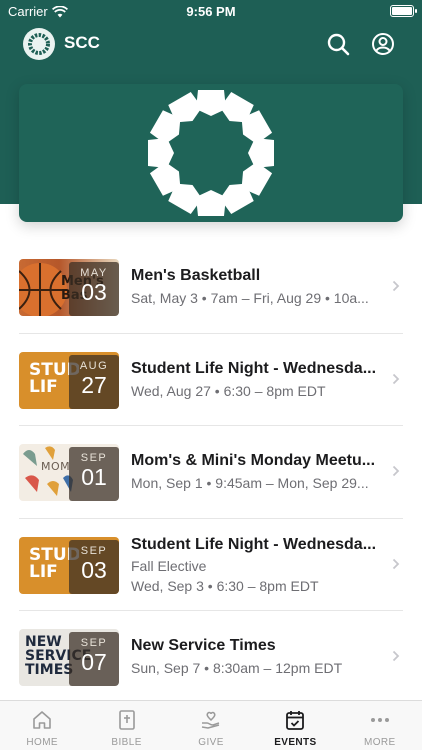 The width and height of the screenshot is (422, 750). I want to click on event-datetime: Wed, Sep 3 • 6:30 – 8pm EDT, so click(225, 585).